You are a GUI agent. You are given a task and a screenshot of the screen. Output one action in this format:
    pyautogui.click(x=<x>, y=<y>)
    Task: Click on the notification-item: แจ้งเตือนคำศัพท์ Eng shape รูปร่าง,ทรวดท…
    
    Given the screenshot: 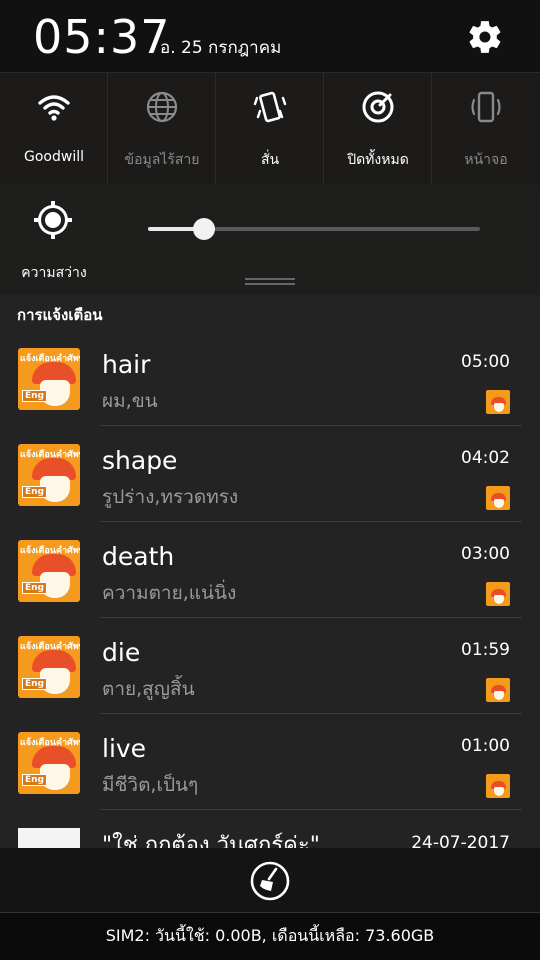 What is the action you would take?
    pyautogui.click(x=270, y=474)
    